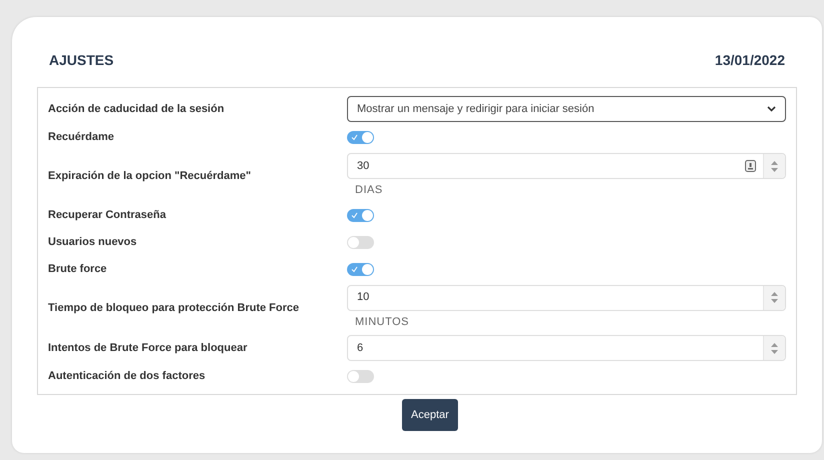 The image size is (824, 460). What do you see at coordinates (93, 242) in the screenshot?
I see `setting-label: Usuarios nuevos` at bounding box center [93, 242].